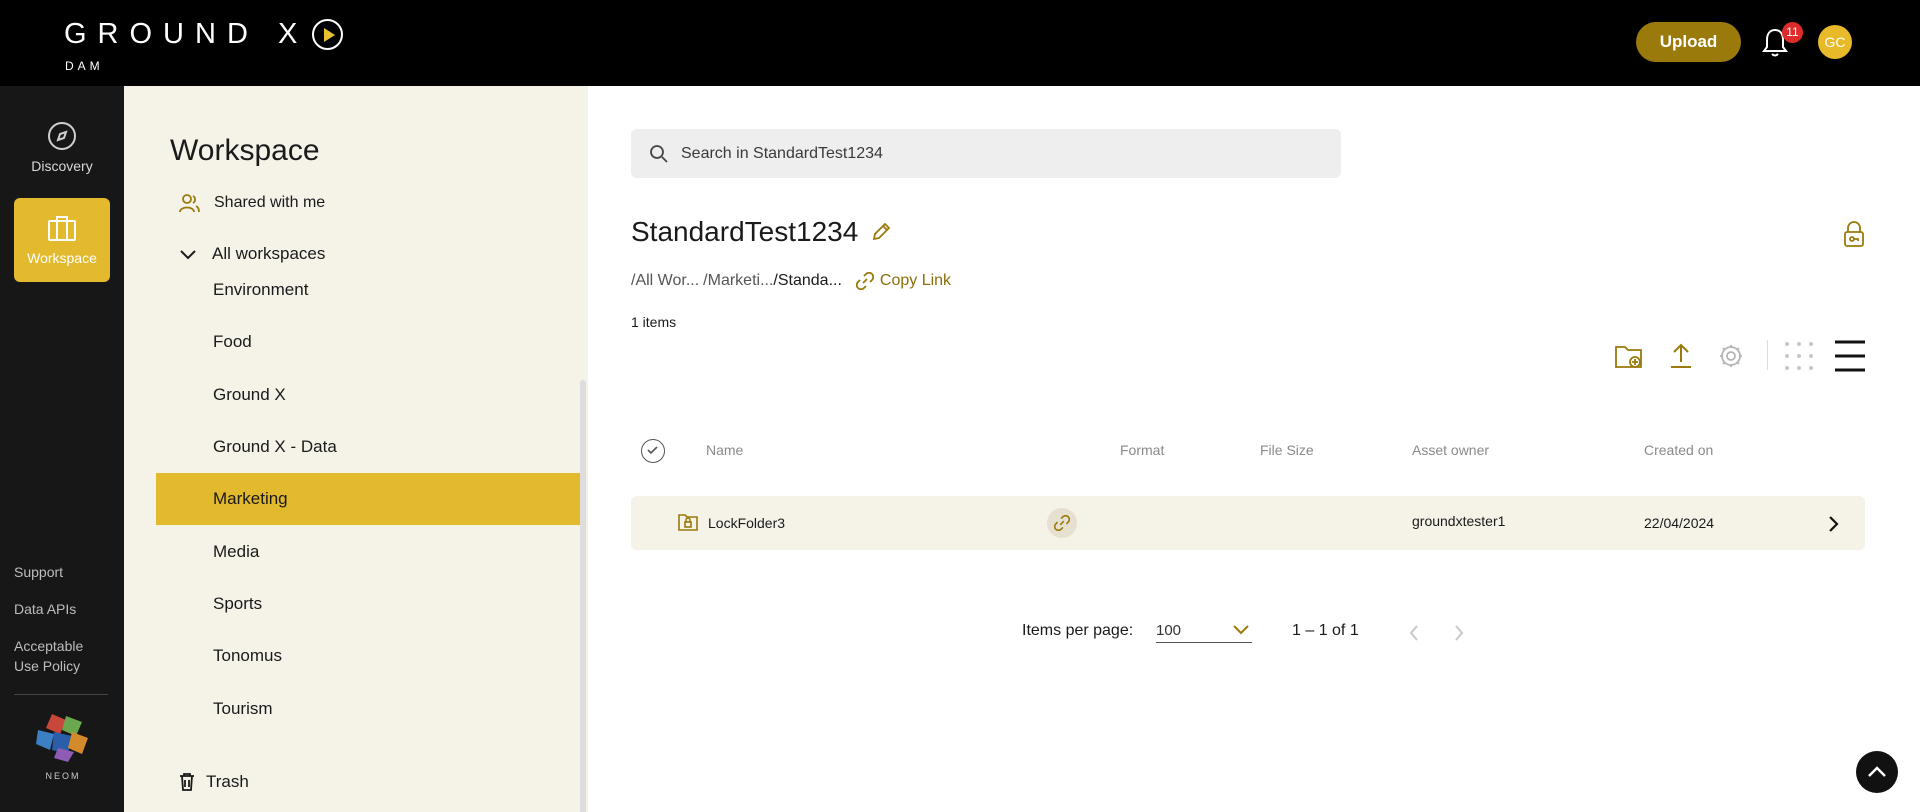  Describe the element at coordinates (328, 34) in the screenshot. I see `play-icon` at that location.